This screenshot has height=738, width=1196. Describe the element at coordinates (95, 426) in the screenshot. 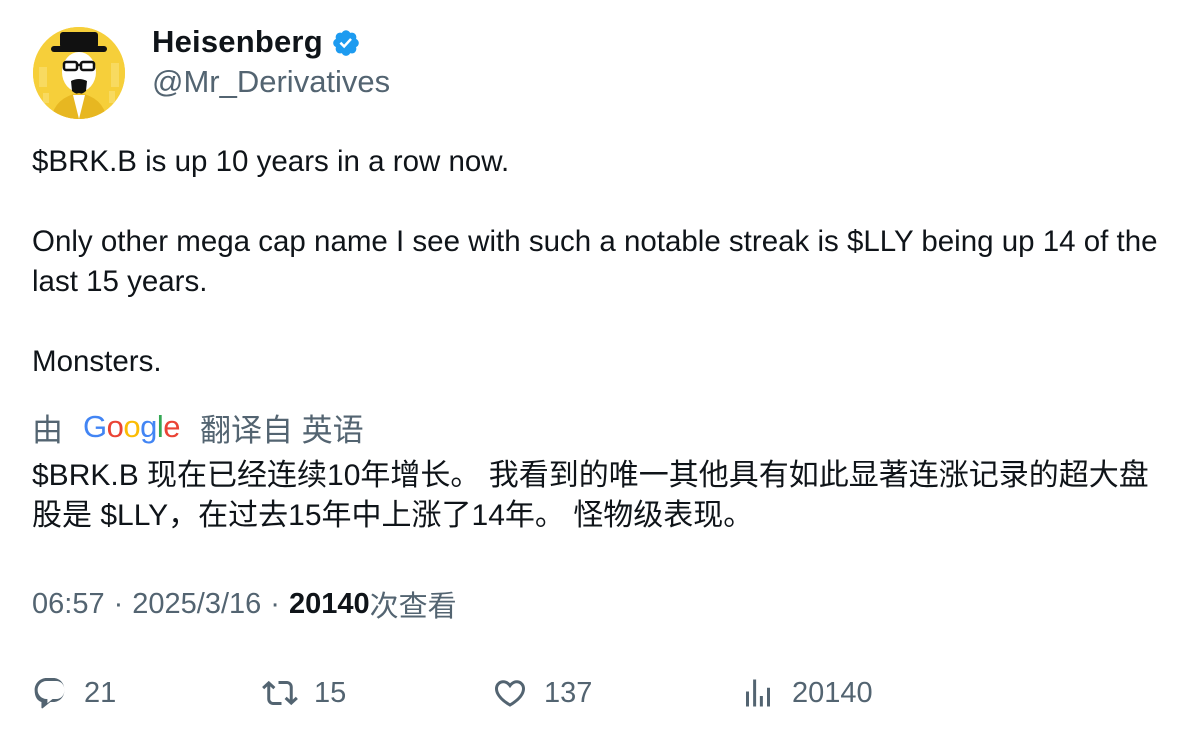

I see `google-logo-letter: G` at that location.